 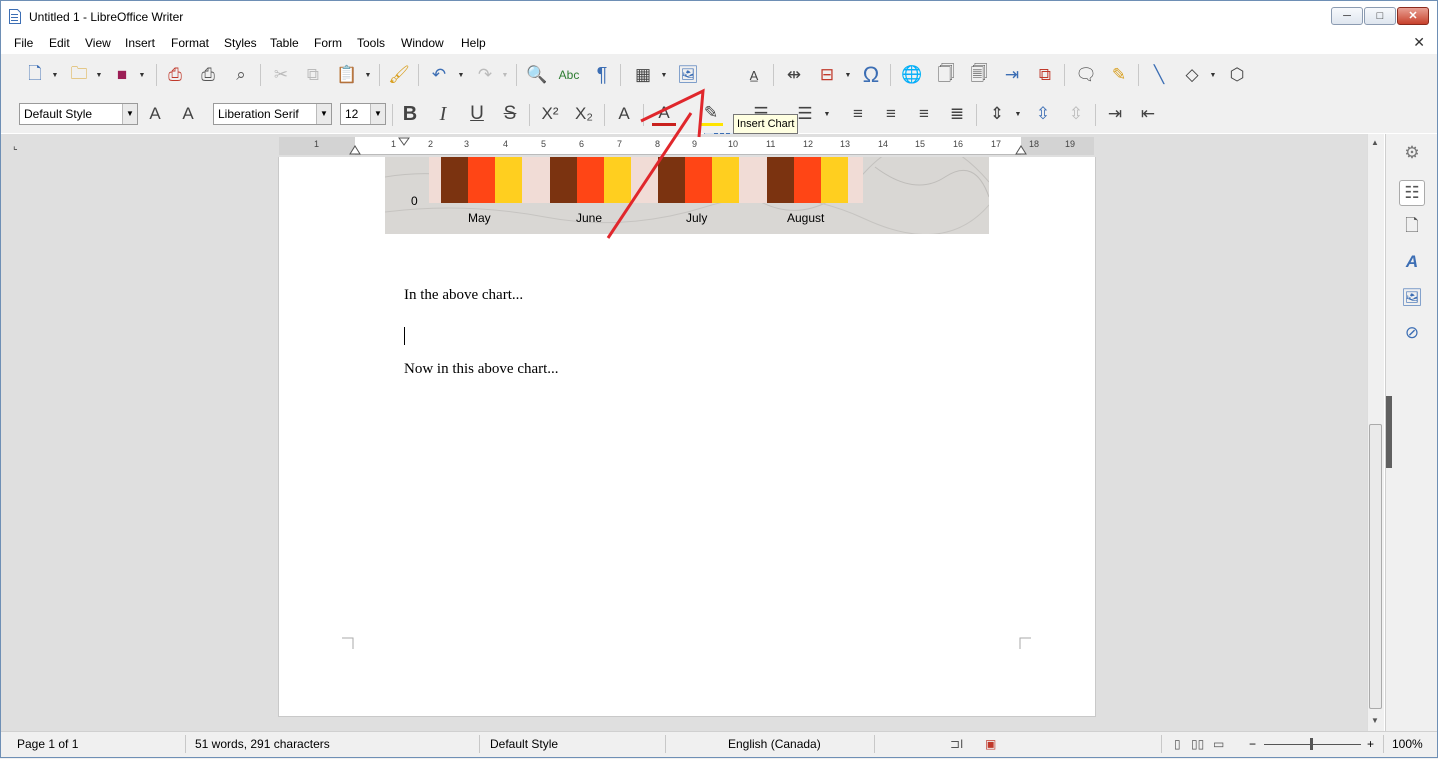 What do you see at coordinates (410, 114) in the screenshot?
I see `bold-icon: B` at bounding box center [410, 114].